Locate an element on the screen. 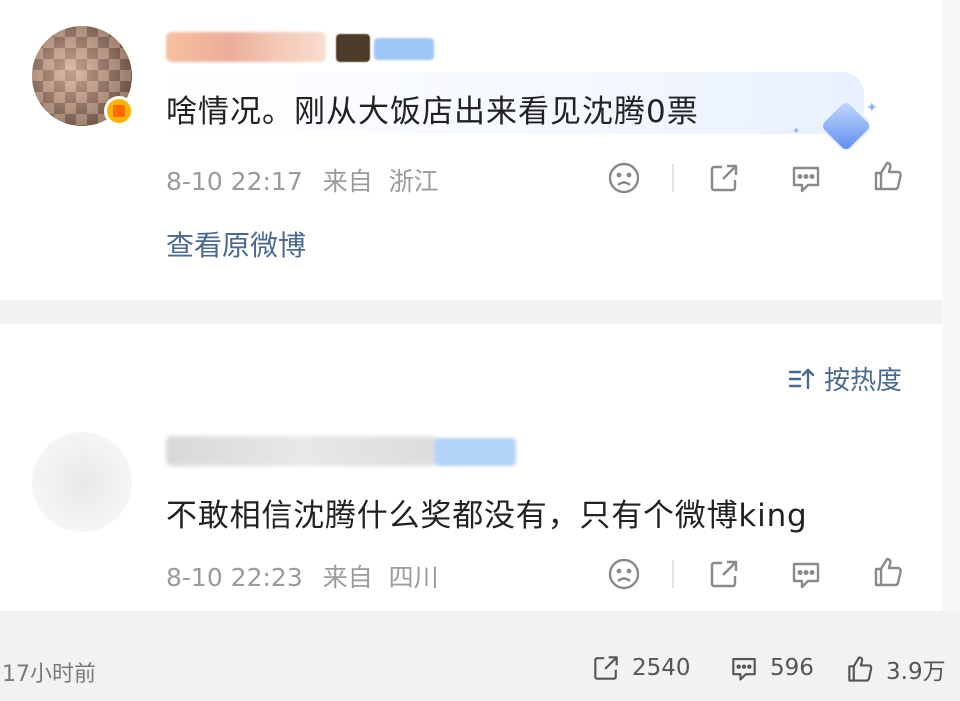 The image size is (960, 701). repost-button: 2540 is located at coordinates (640, 668).